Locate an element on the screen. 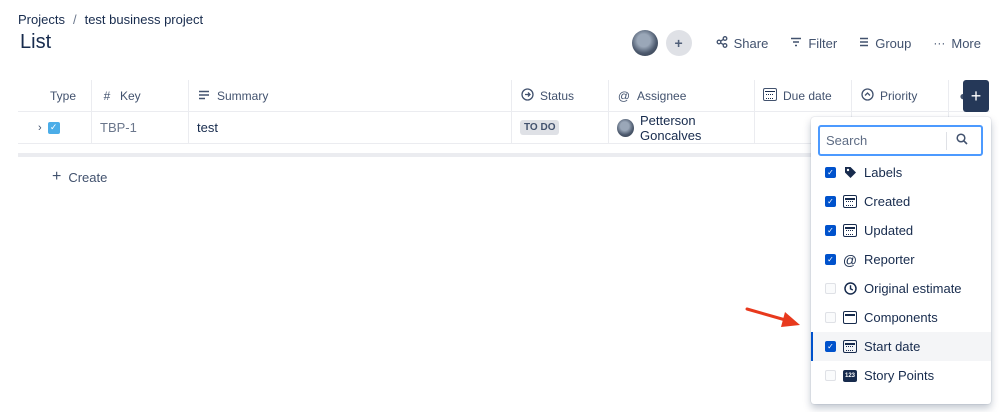 This screenshot has height=412, width=999. breadcrumb: Projects / test business project is located at coordinates (110, 19).